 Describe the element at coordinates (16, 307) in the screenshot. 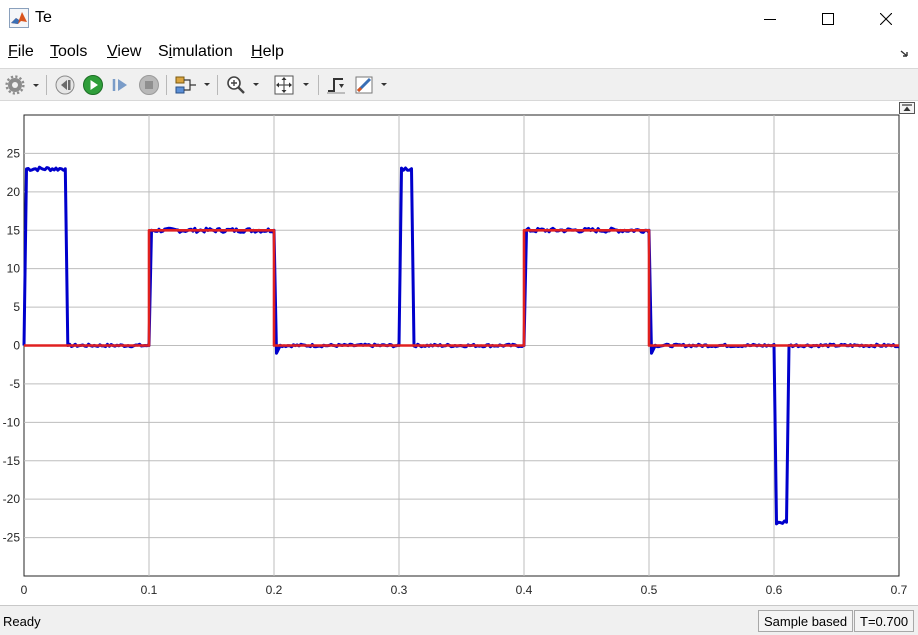

I see `y-tick-label: 5` at that location.